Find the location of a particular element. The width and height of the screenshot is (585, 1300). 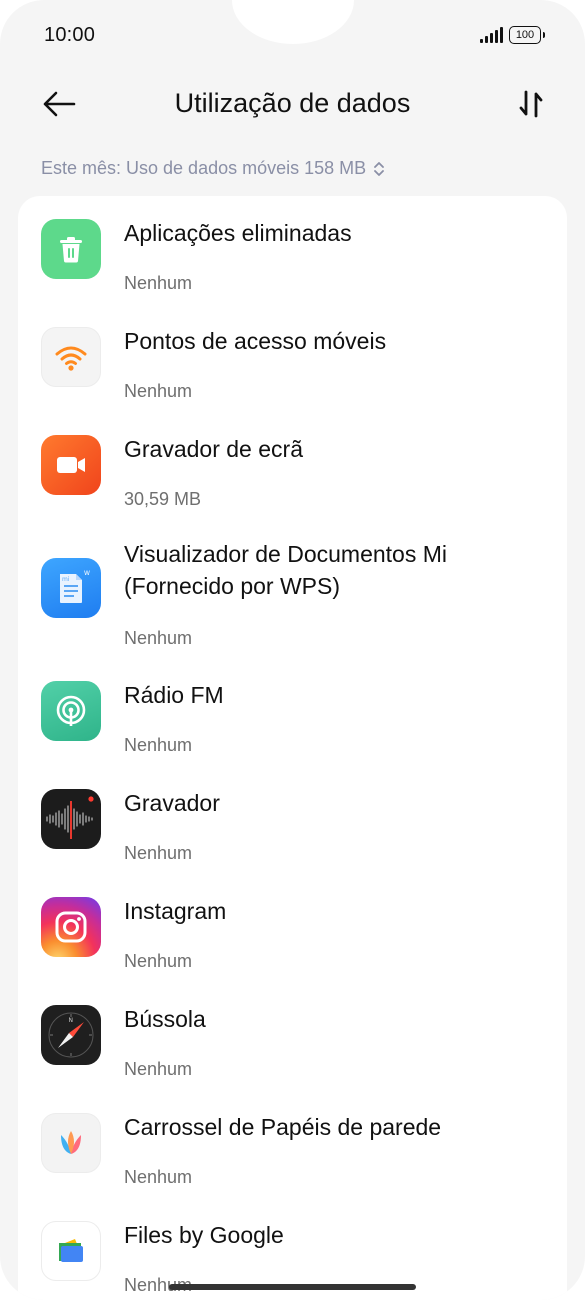

document-viewer-icon: mi W is located at coordinates (71, 588).